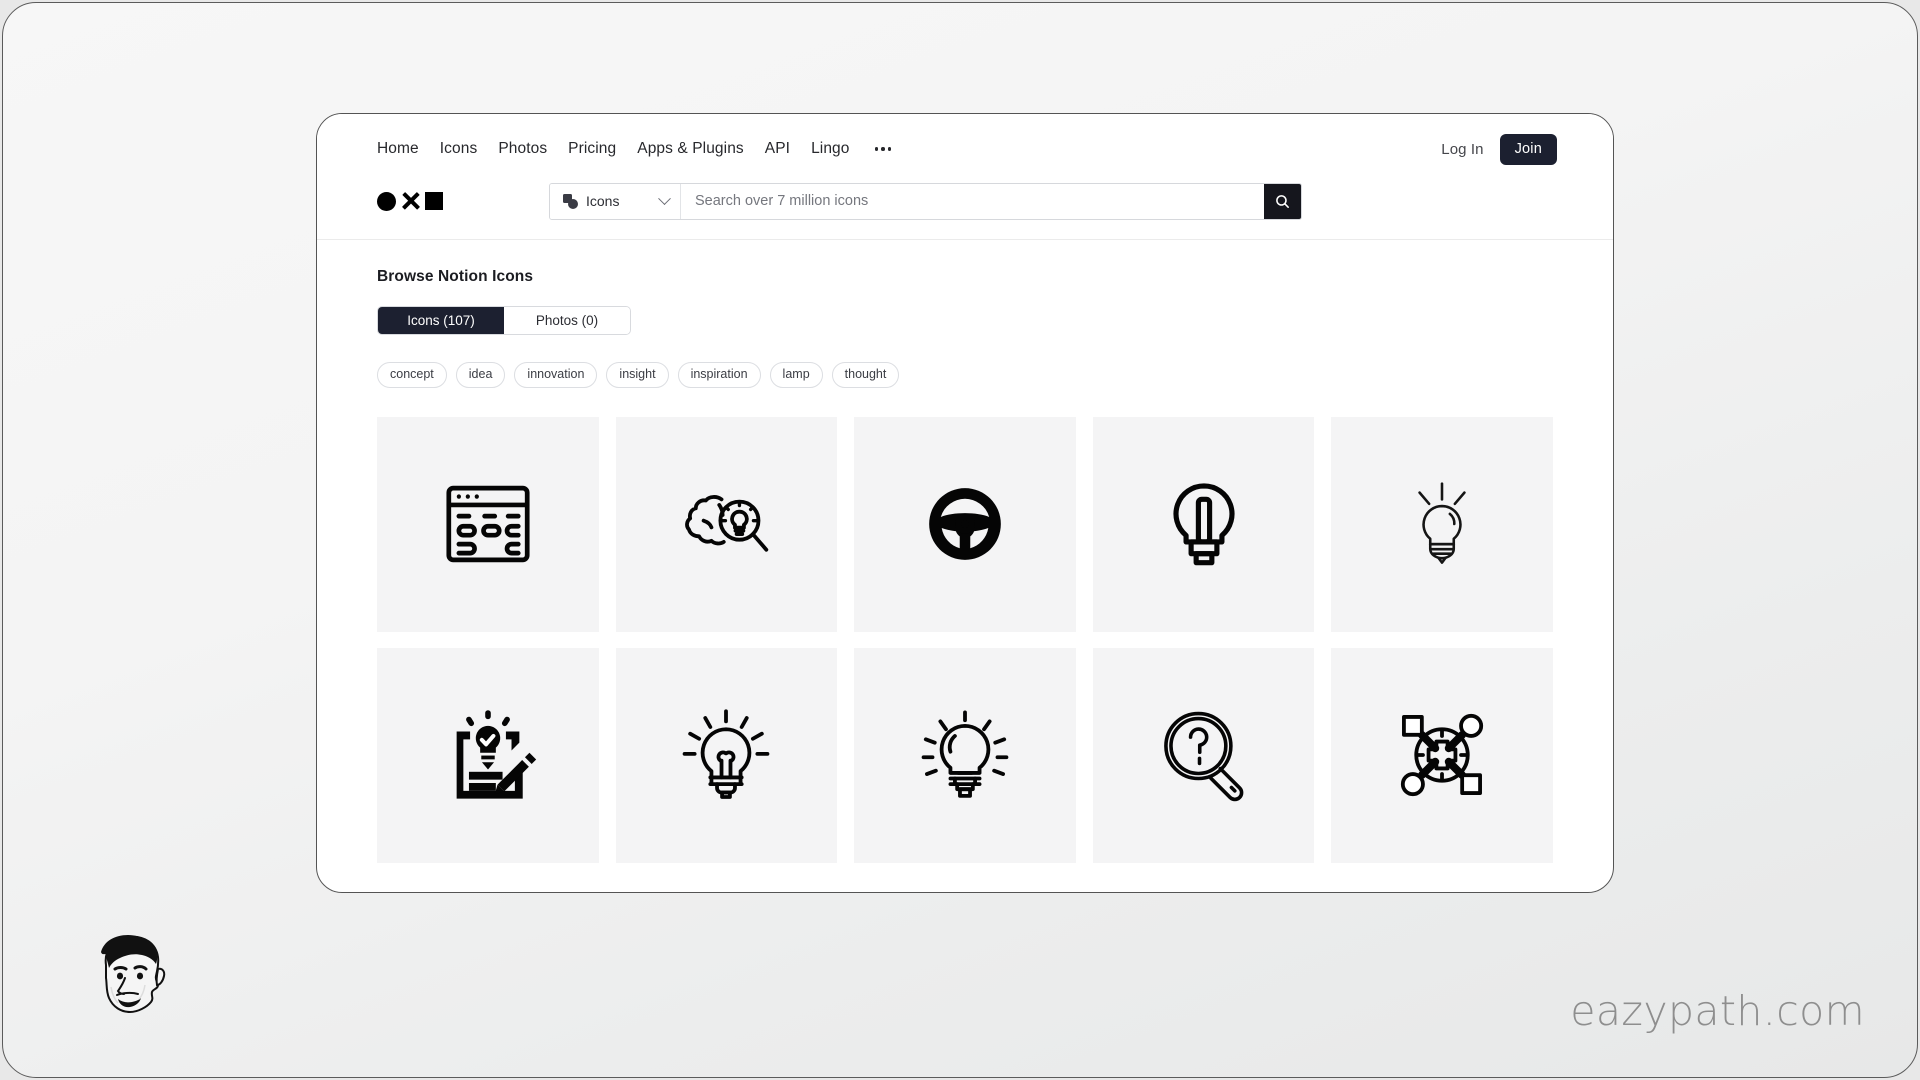 The width and height of the screenshot is (1920, 1080). Describe the element at coordinates (441, 320) in the screenshot. I see `tab-icons: Icons (107)` at that location.